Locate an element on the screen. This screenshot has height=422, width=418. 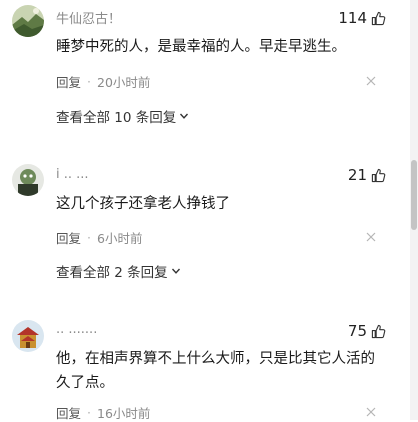
comment-meta: 回复 · 16小时前 is located at coordinates (103, 412).